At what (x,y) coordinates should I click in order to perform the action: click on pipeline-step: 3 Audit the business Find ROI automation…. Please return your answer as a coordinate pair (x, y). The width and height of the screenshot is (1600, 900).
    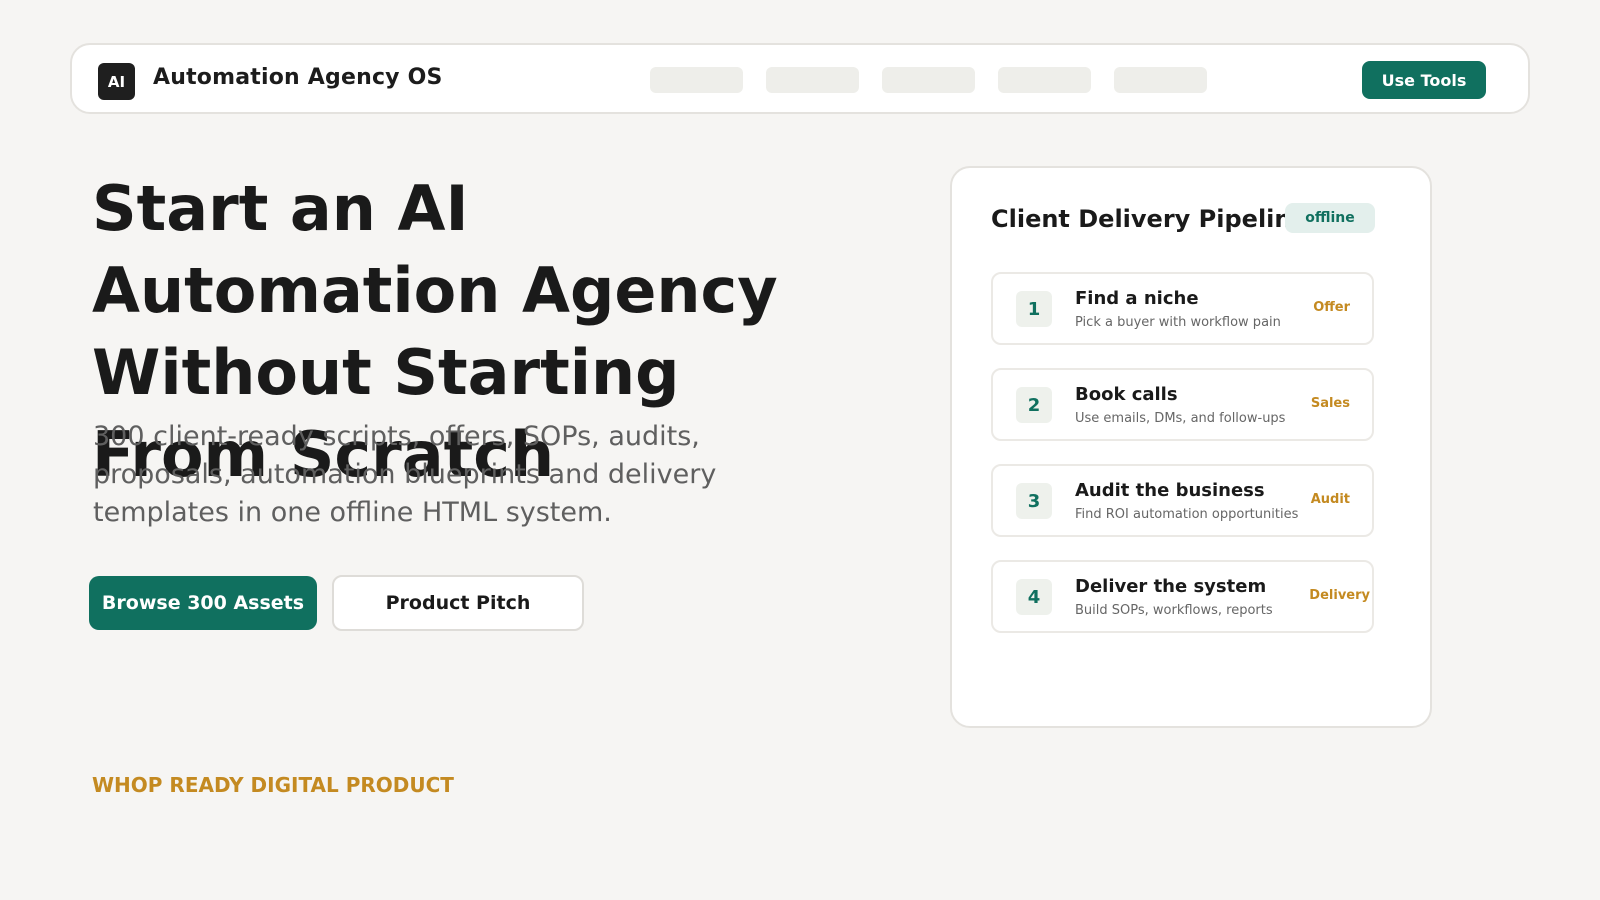
    Looking at the image, I should click on (1182, 500).